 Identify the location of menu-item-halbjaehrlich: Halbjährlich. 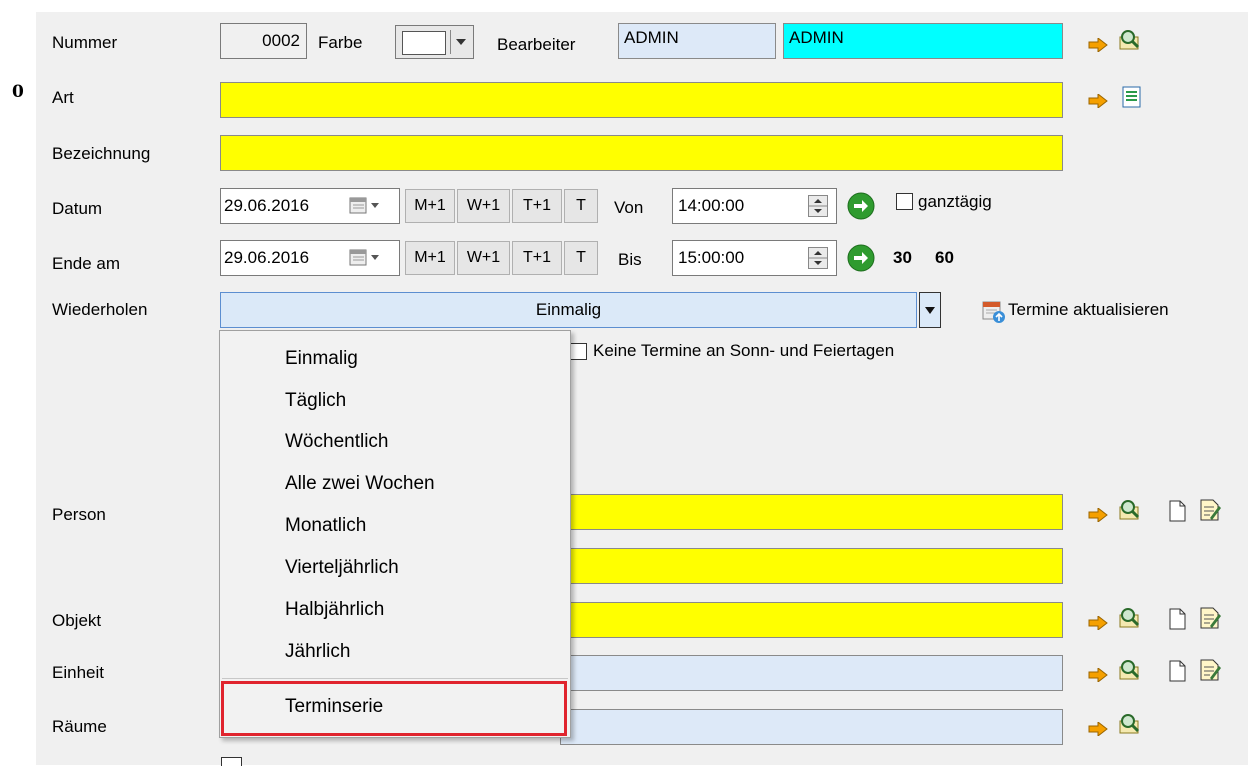
(334, 610).